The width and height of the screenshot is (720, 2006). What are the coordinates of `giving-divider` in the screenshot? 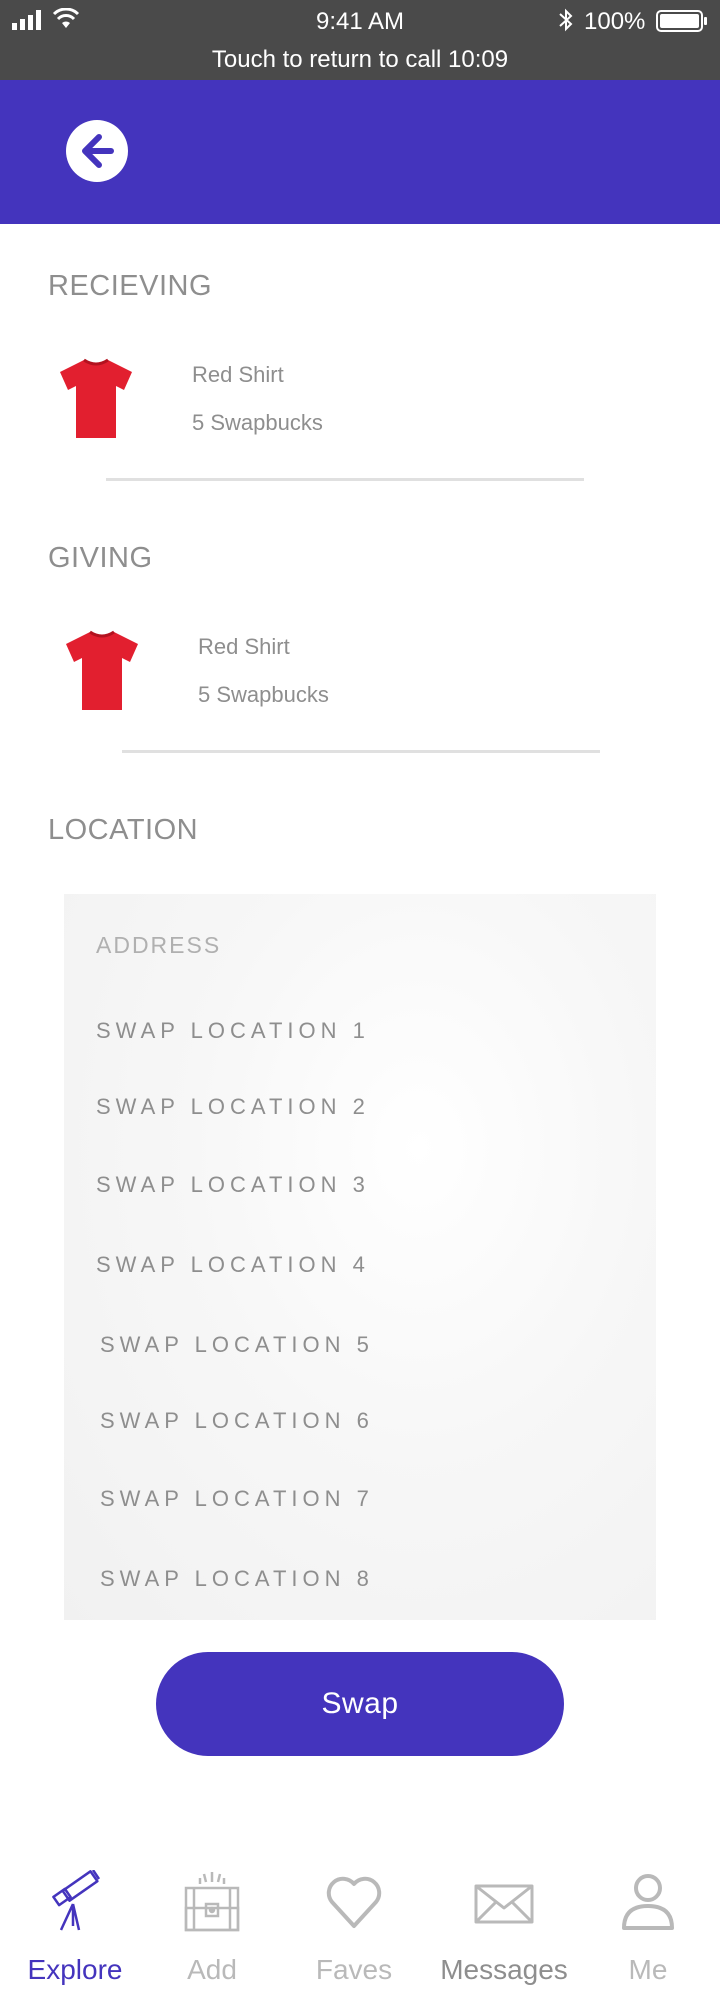 It's located at (361, 751).